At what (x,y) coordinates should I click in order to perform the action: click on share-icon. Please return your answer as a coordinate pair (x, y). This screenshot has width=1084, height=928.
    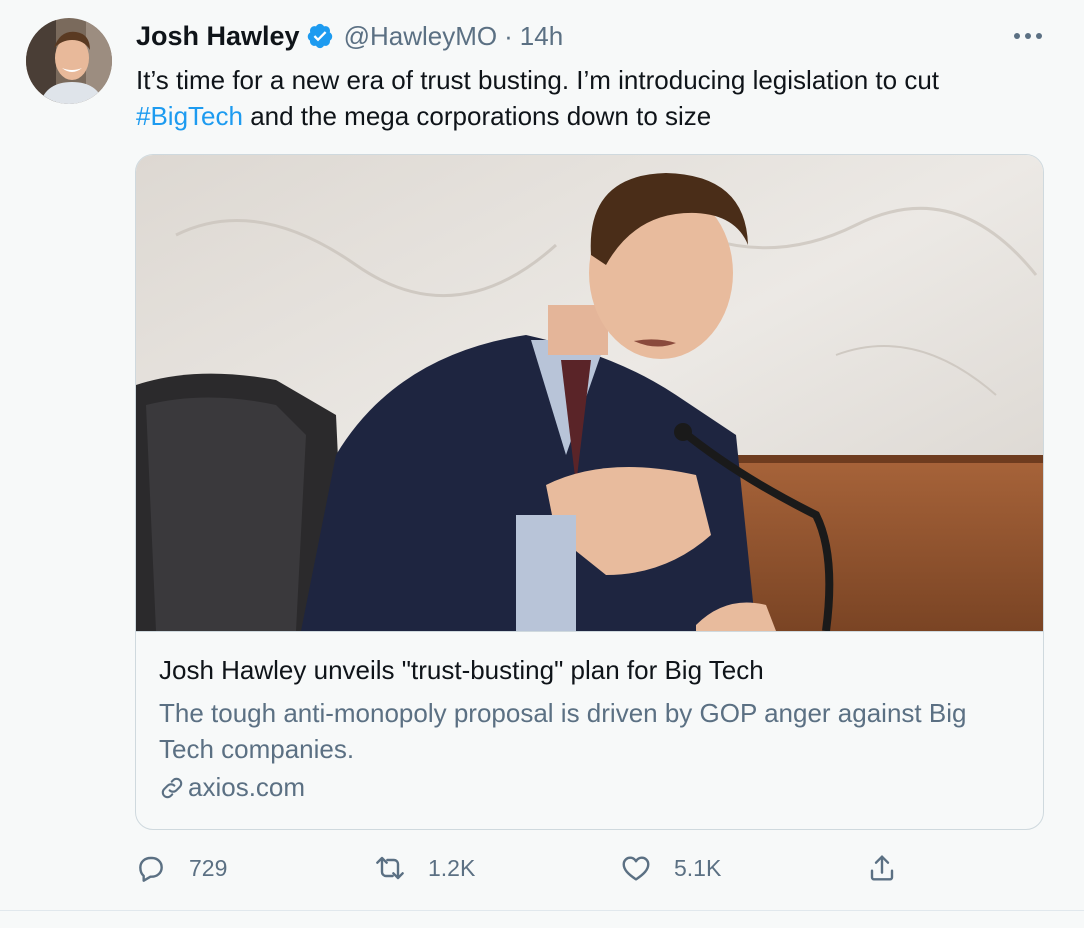
    Looking at the image, I should click on (882, 868).